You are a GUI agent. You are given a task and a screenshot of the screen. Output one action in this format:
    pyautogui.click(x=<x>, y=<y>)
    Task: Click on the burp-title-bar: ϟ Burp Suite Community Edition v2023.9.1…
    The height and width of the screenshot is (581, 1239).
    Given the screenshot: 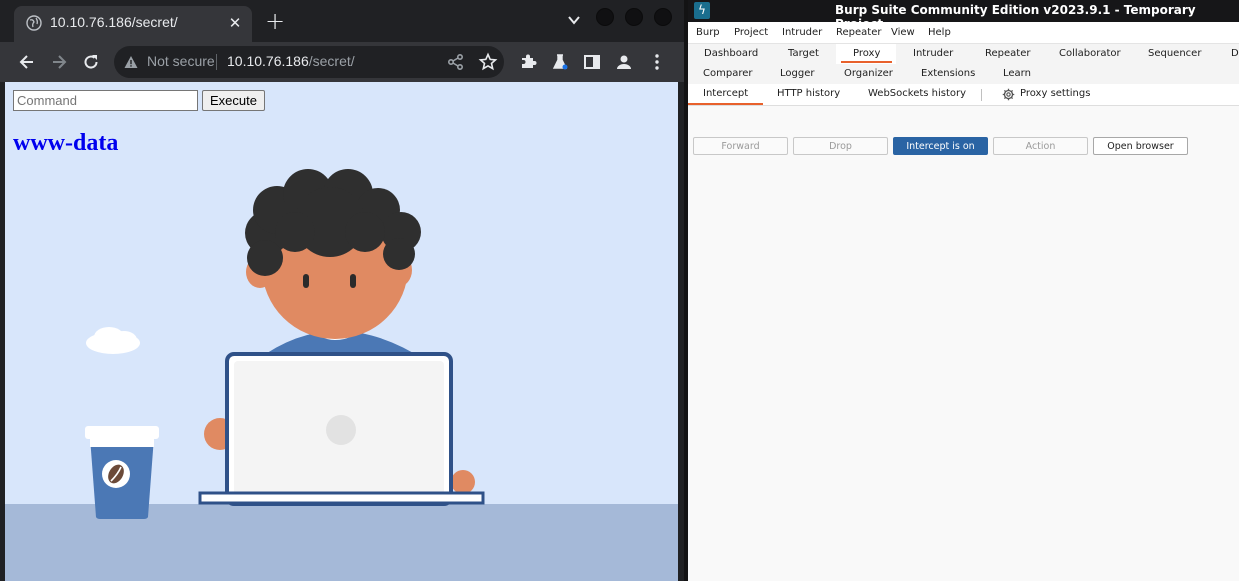 What is the action you would take?
    pyautogui.click(x=963, y=15)
    